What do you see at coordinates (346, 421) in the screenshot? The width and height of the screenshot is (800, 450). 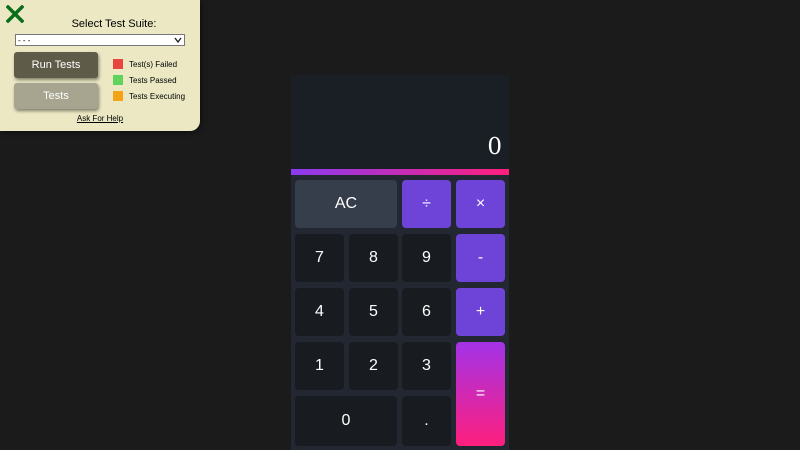 I see `digit-0-button: 0` at bounding box center [346, 421].